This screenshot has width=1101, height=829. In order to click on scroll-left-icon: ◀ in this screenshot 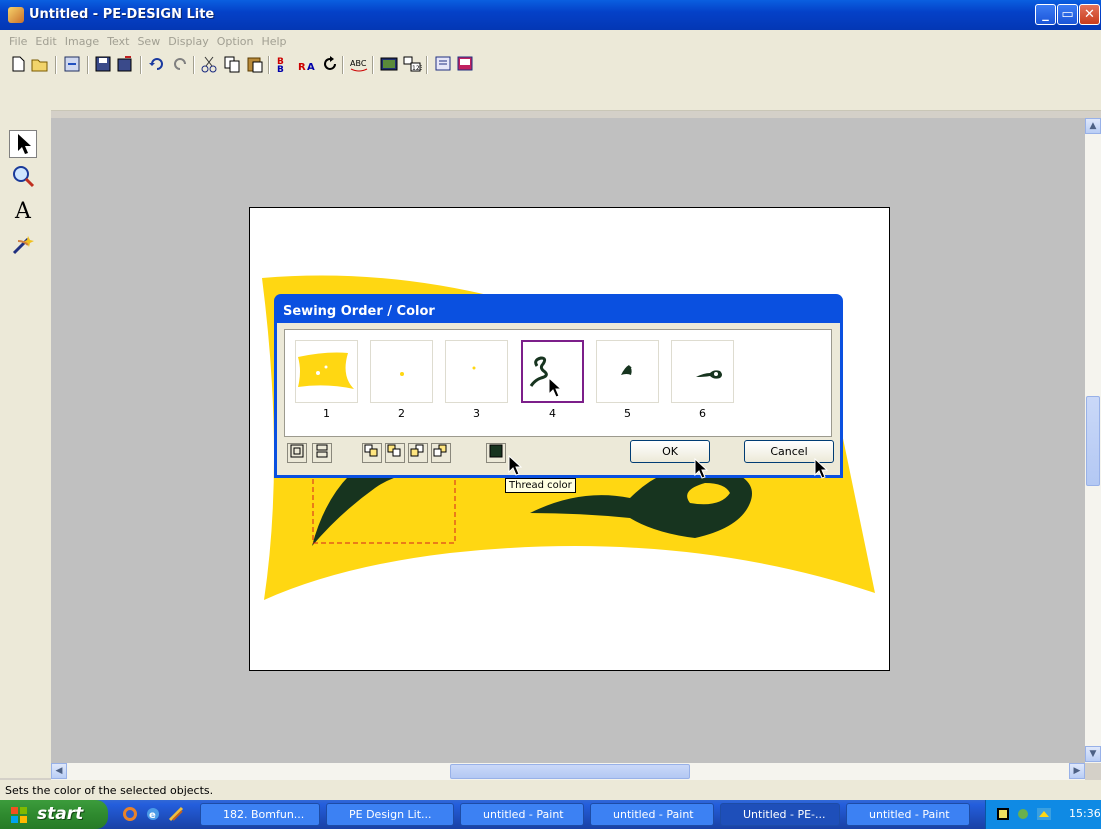, I will do `click(59, 771)`.